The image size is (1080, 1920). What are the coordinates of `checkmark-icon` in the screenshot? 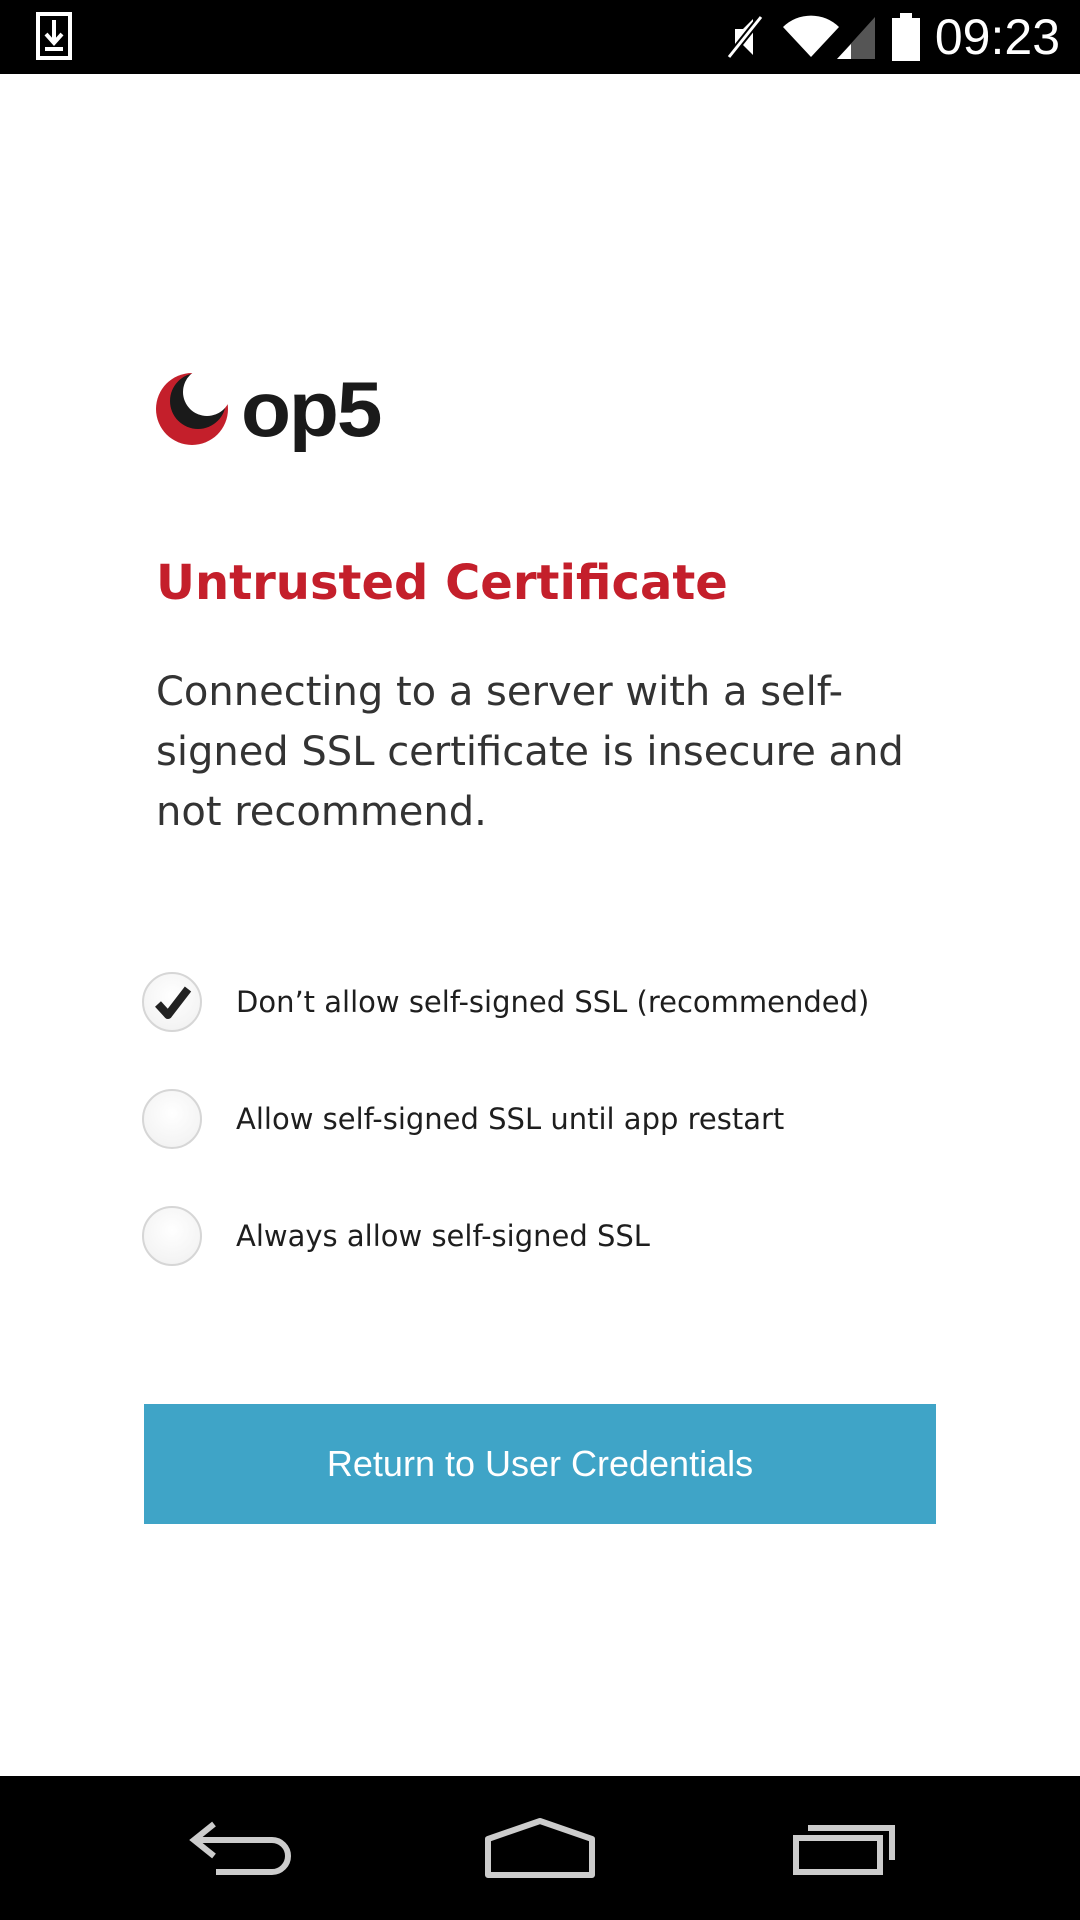 It's located at (173, 1002).